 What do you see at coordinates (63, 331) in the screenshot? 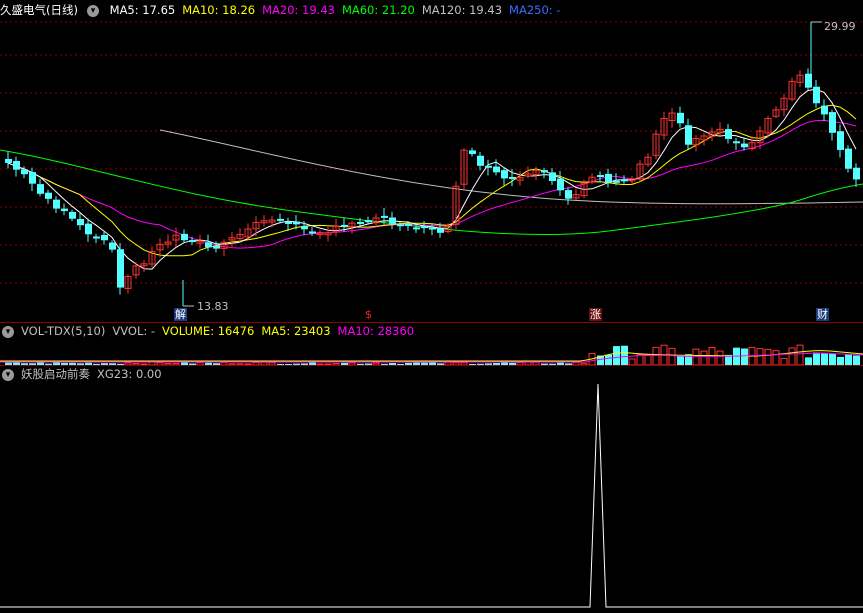
I see `volume-title: VOL-TDX(5,10)` at bounding box center [63, 331].